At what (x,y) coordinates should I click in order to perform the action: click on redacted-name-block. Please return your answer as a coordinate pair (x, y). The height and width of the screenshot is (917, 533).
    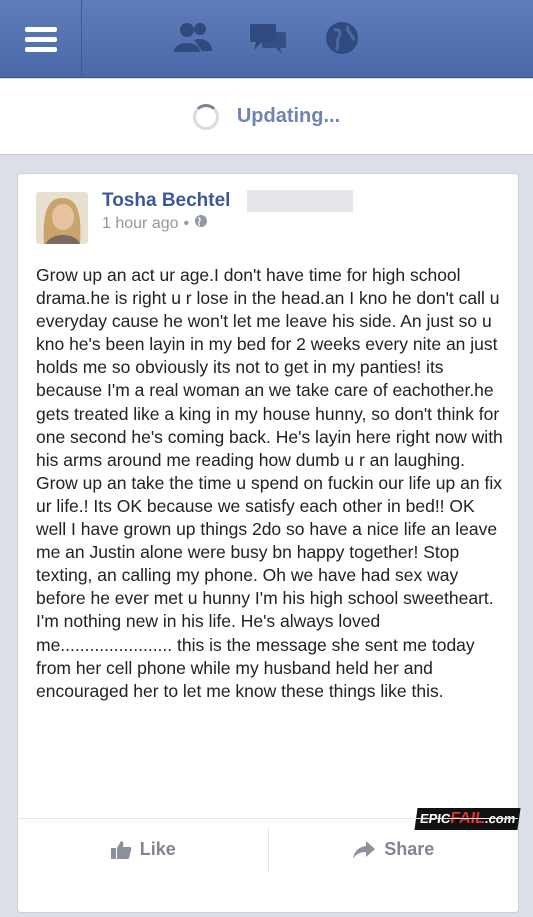
    Looking at the image, I should click on (300, 201).